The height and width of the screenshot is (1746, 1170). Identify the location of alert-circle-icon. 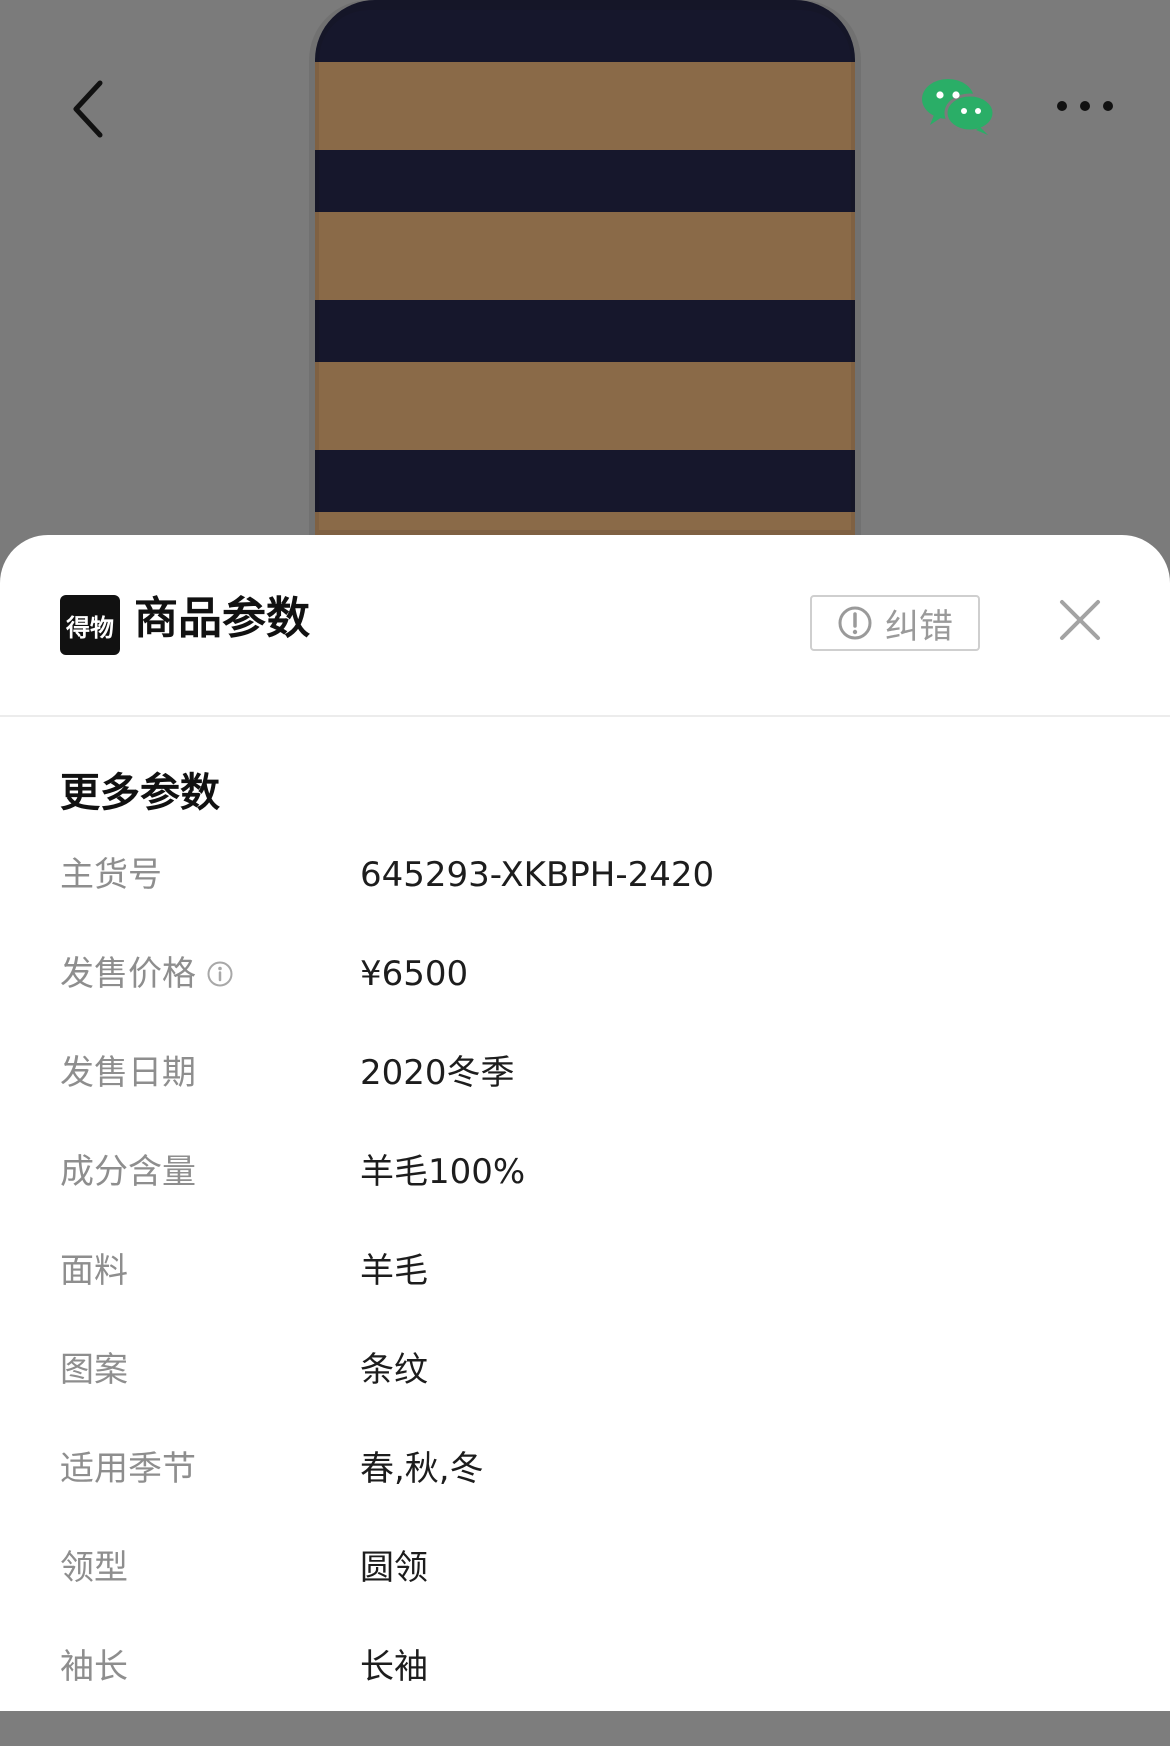
(855, 623).